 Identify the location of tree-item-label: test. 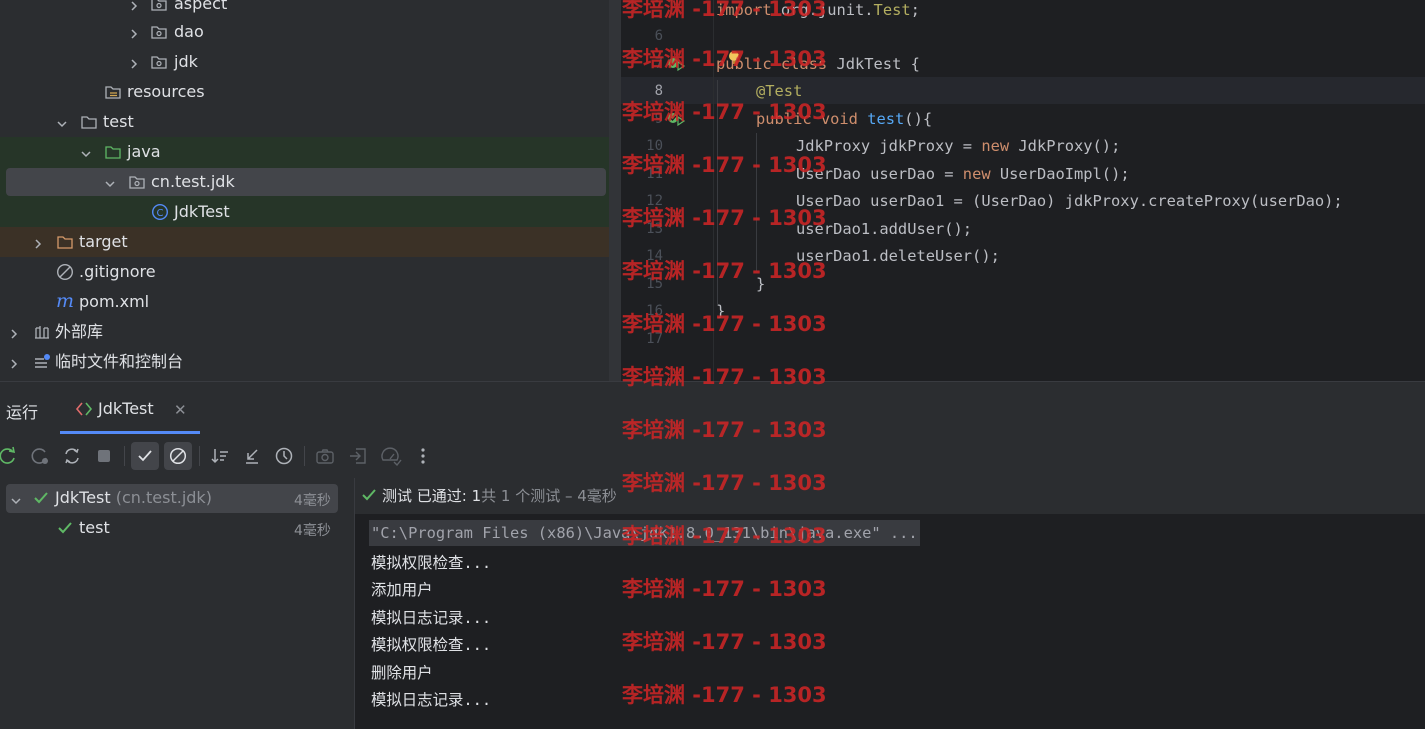
(118, 121).